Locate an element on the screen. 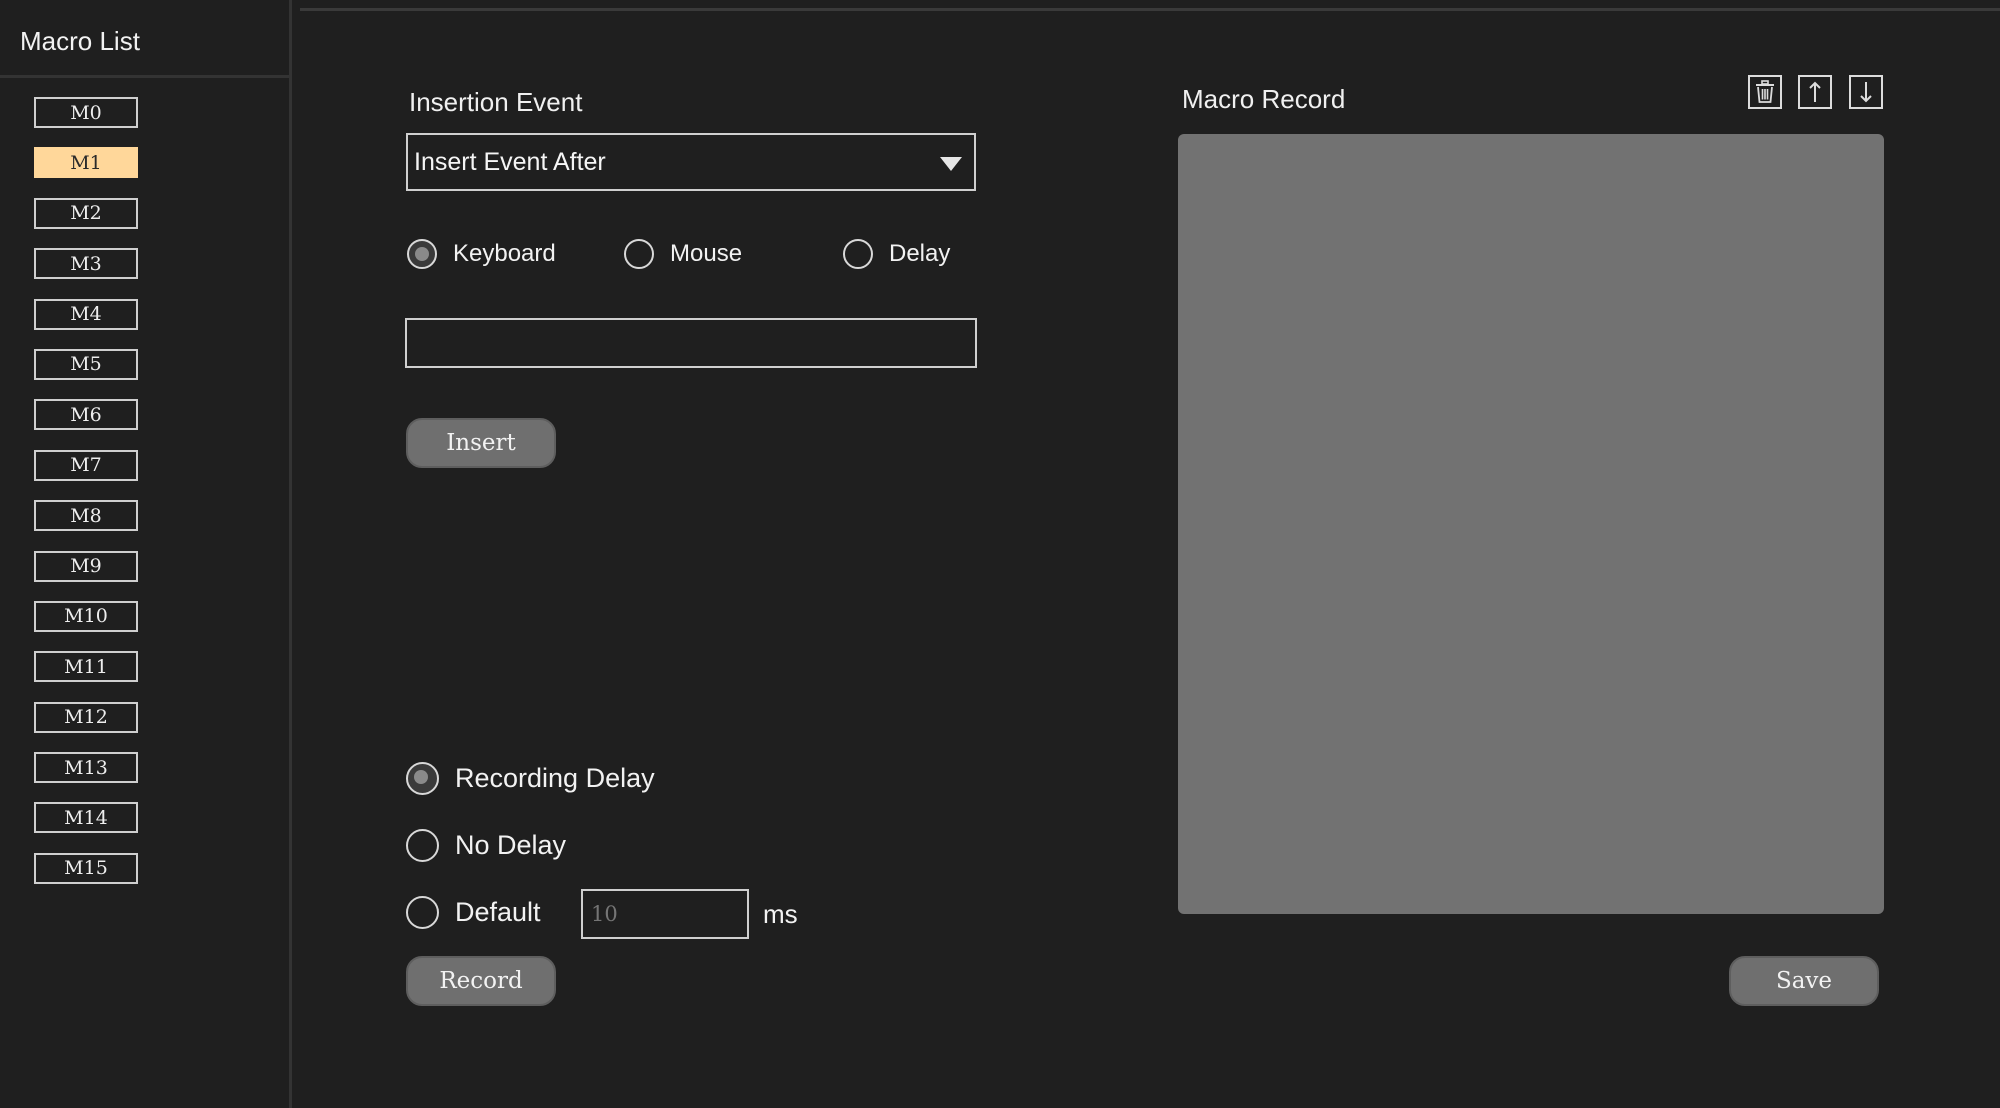  delay-unit-label: ms is located at coordinates (780, 914).